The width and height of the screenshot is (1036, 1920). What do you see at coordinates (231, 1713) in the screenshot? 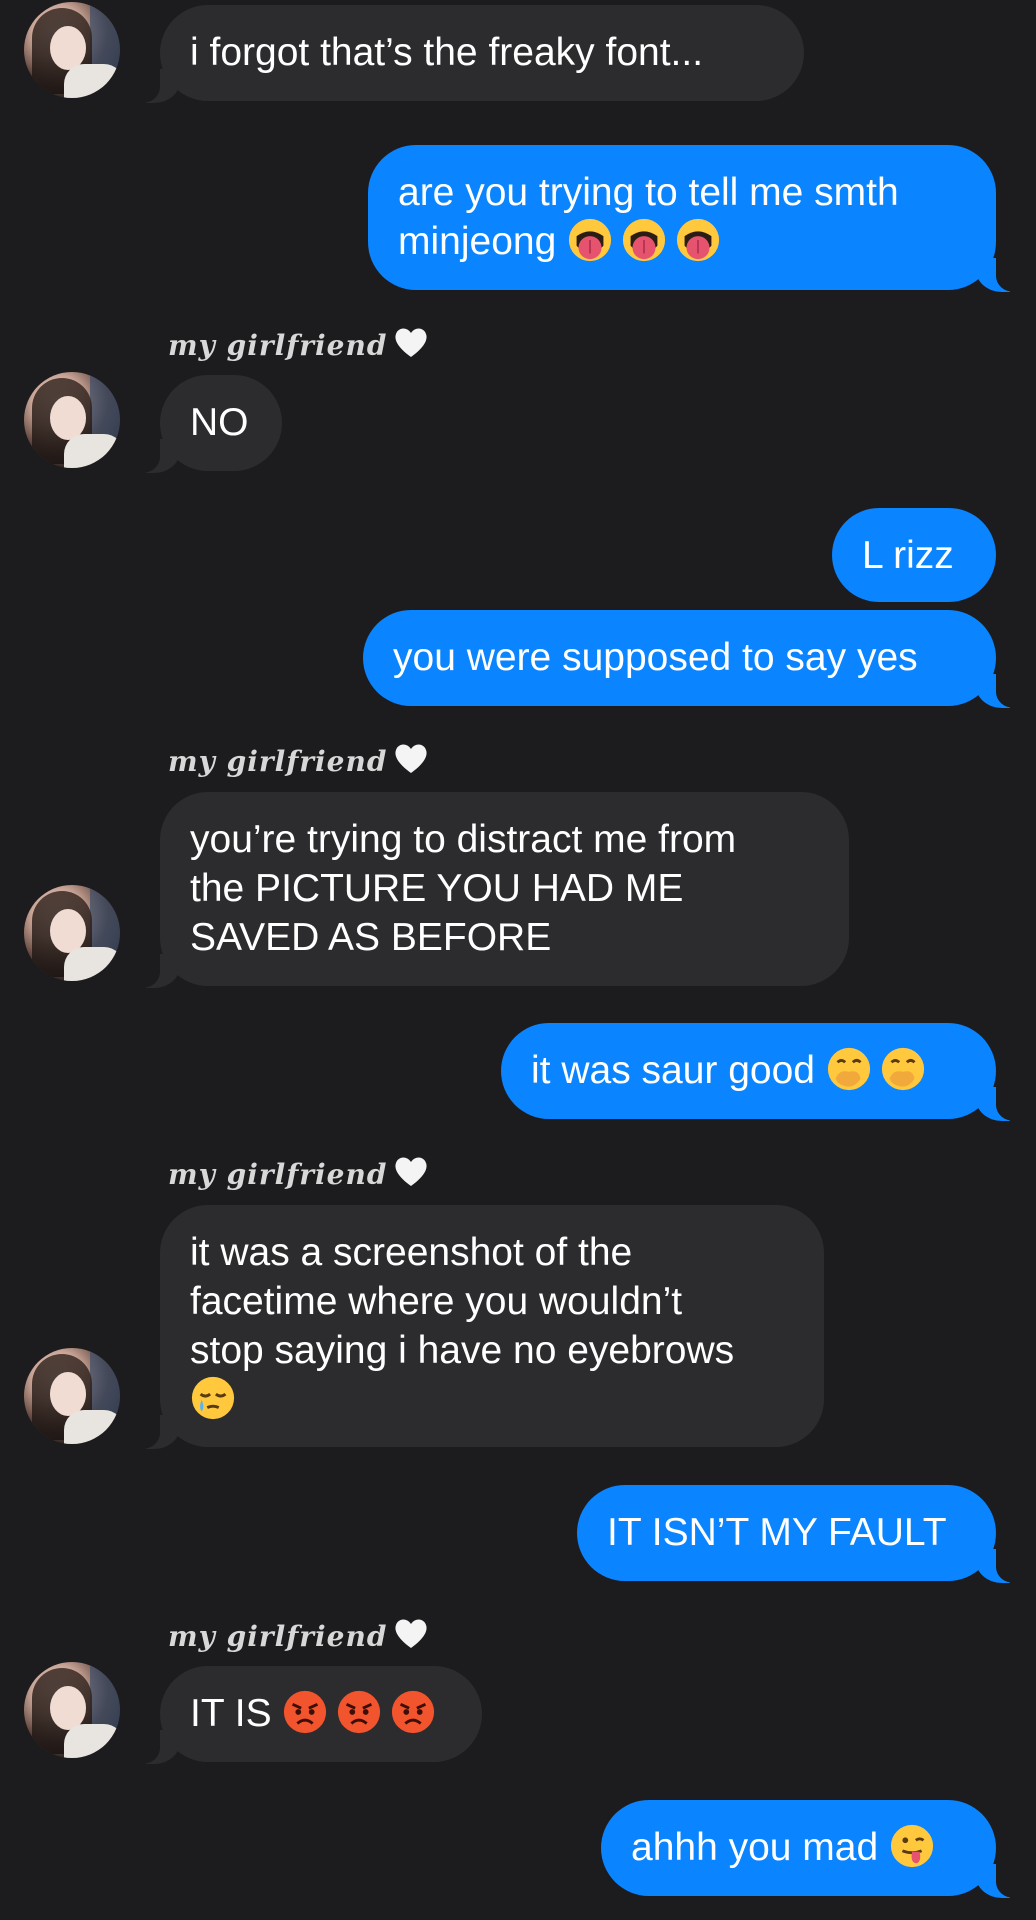
I see `message-text: IT IS` at bounding box center [231, 1713].